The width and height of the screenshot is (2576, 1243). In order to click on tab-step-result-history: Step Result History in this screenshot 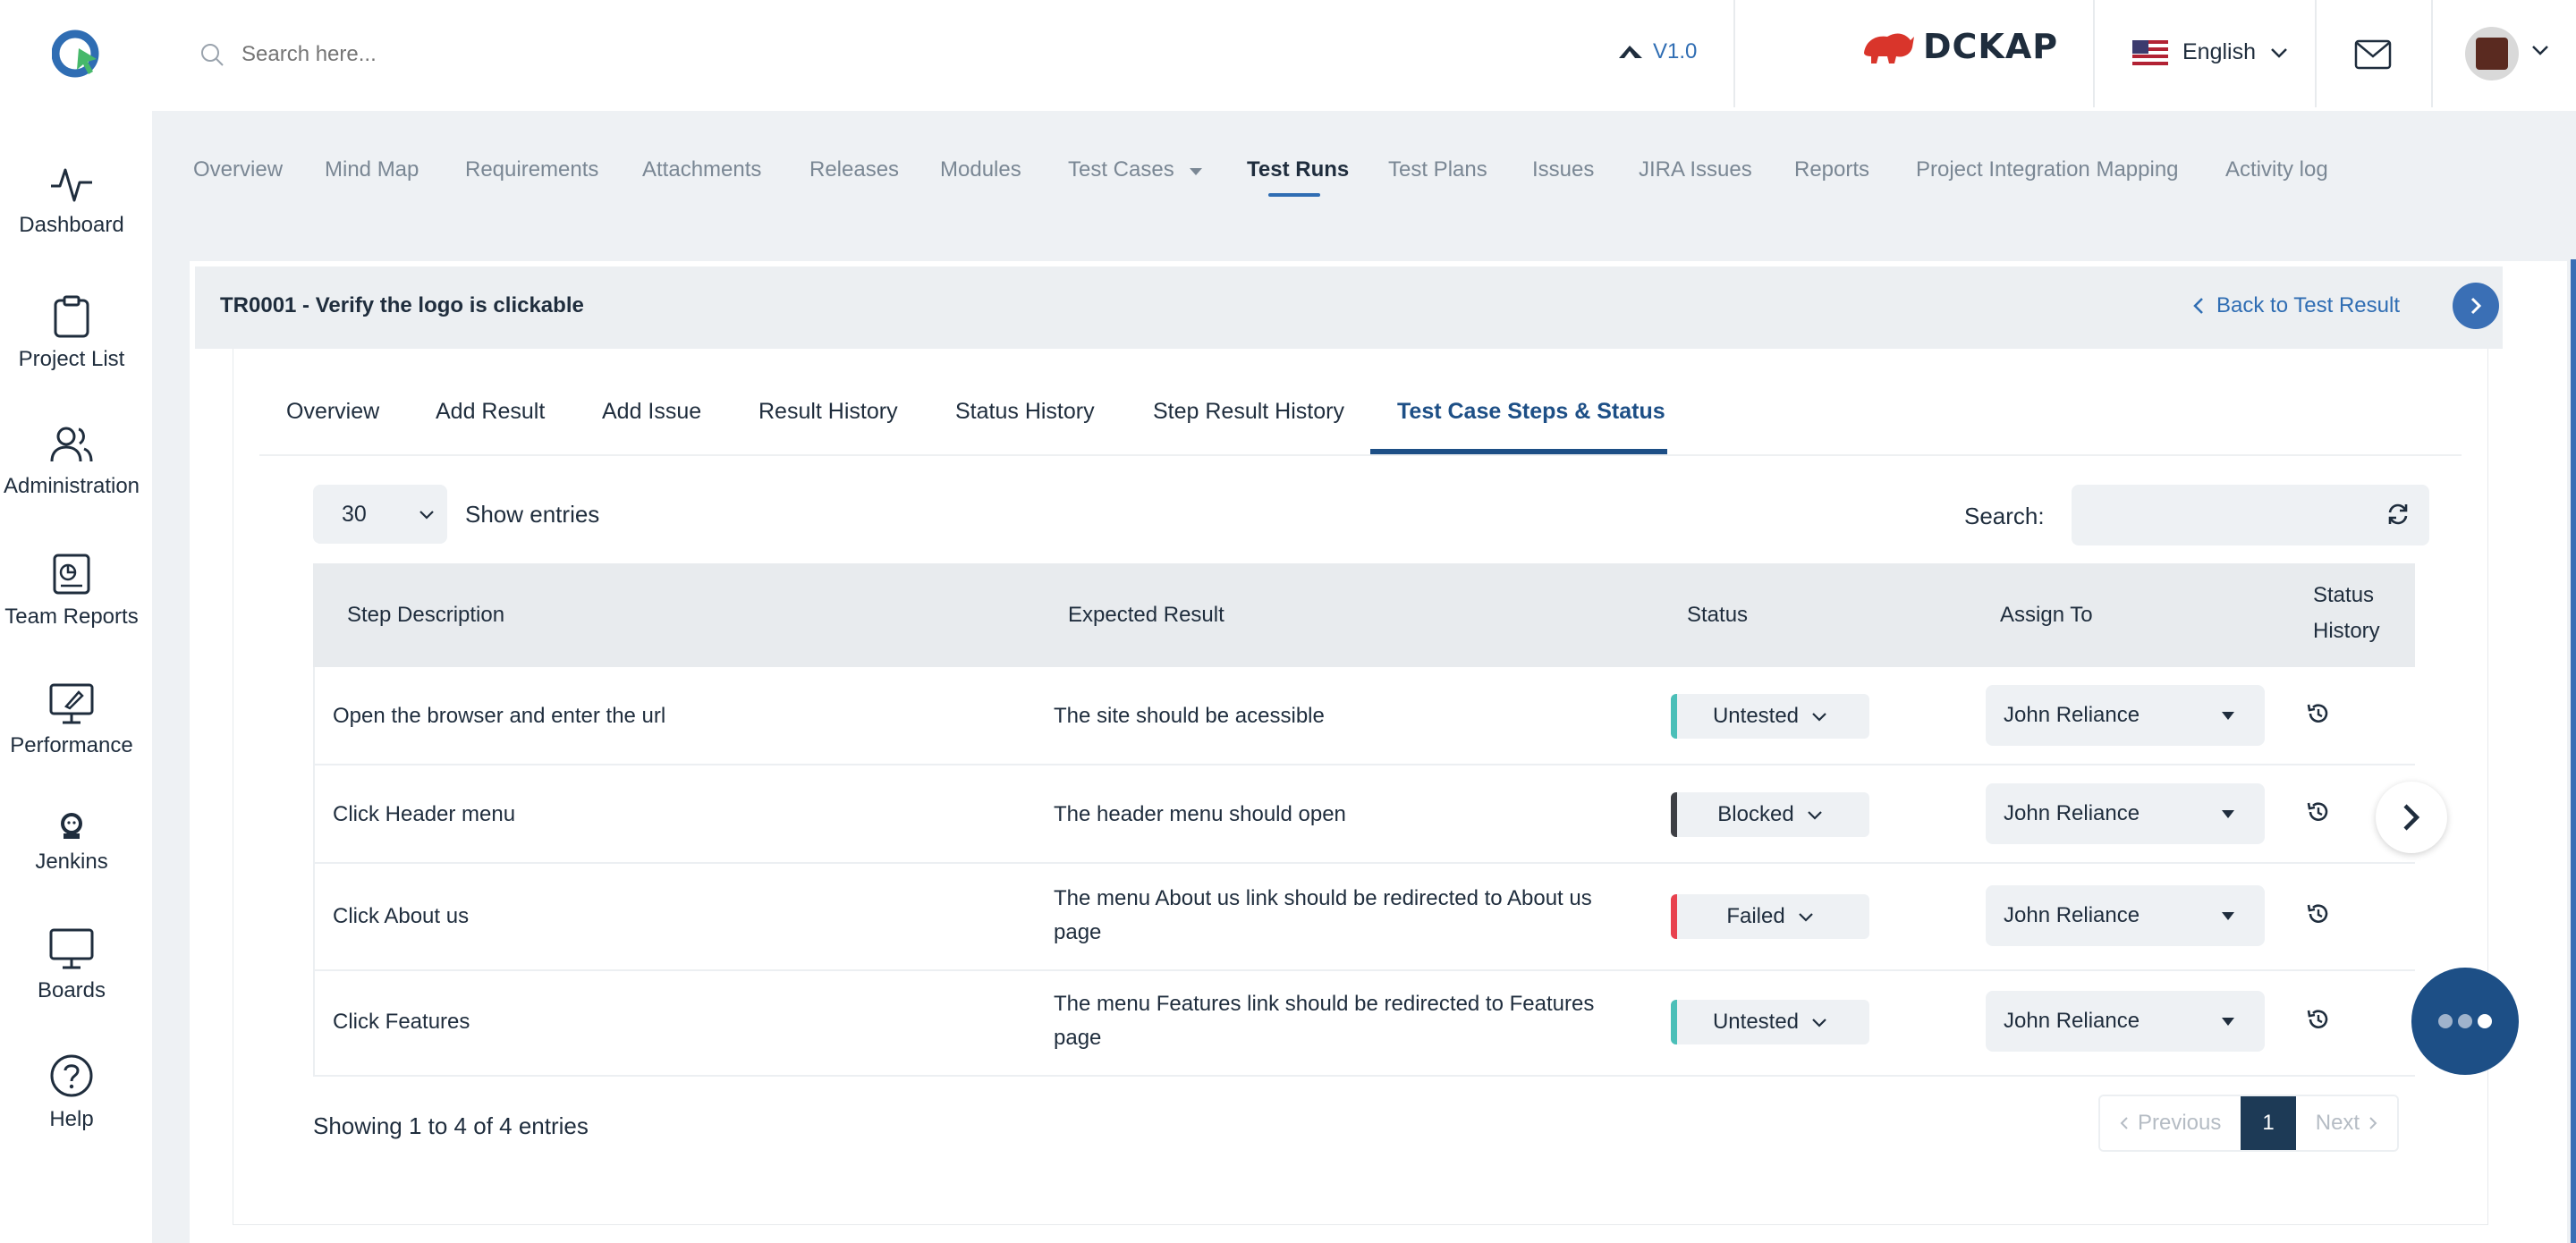, I will do `click(1248, 412)`.